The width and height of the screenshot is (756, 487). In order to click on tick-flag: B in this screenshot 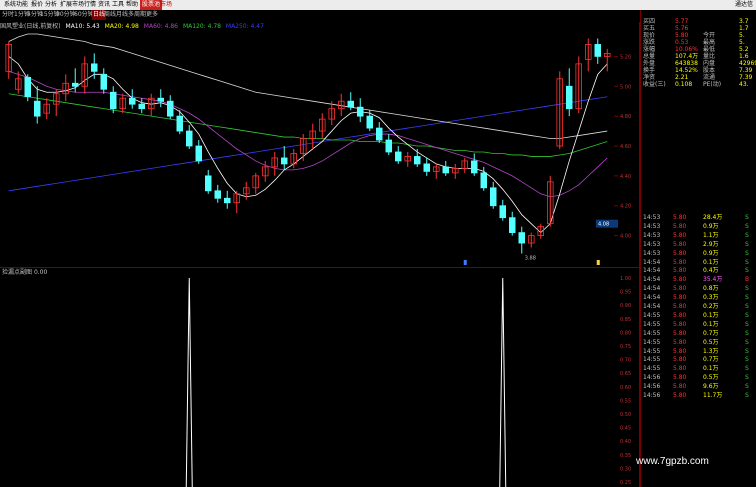, I will do `click(747, 280)`.